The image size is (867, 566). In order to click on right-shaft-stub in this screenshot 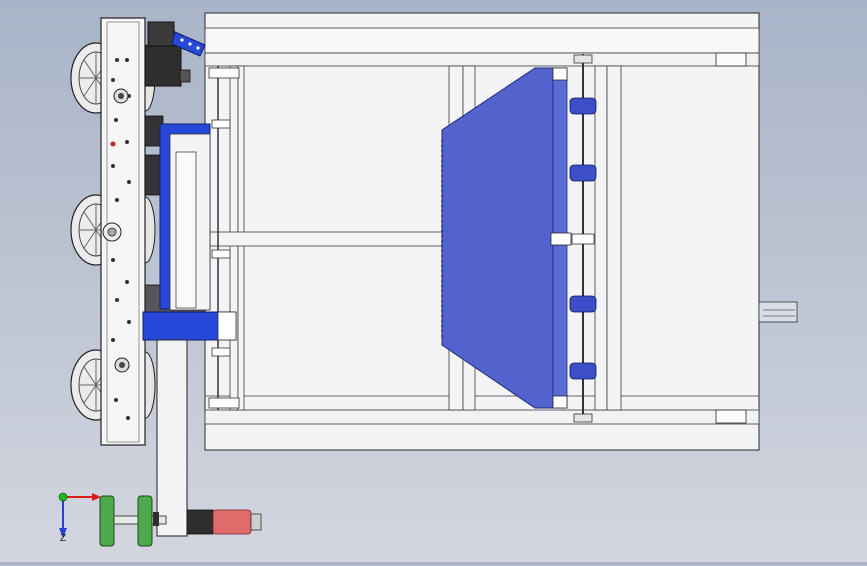, I will do `click(778, 312)`.